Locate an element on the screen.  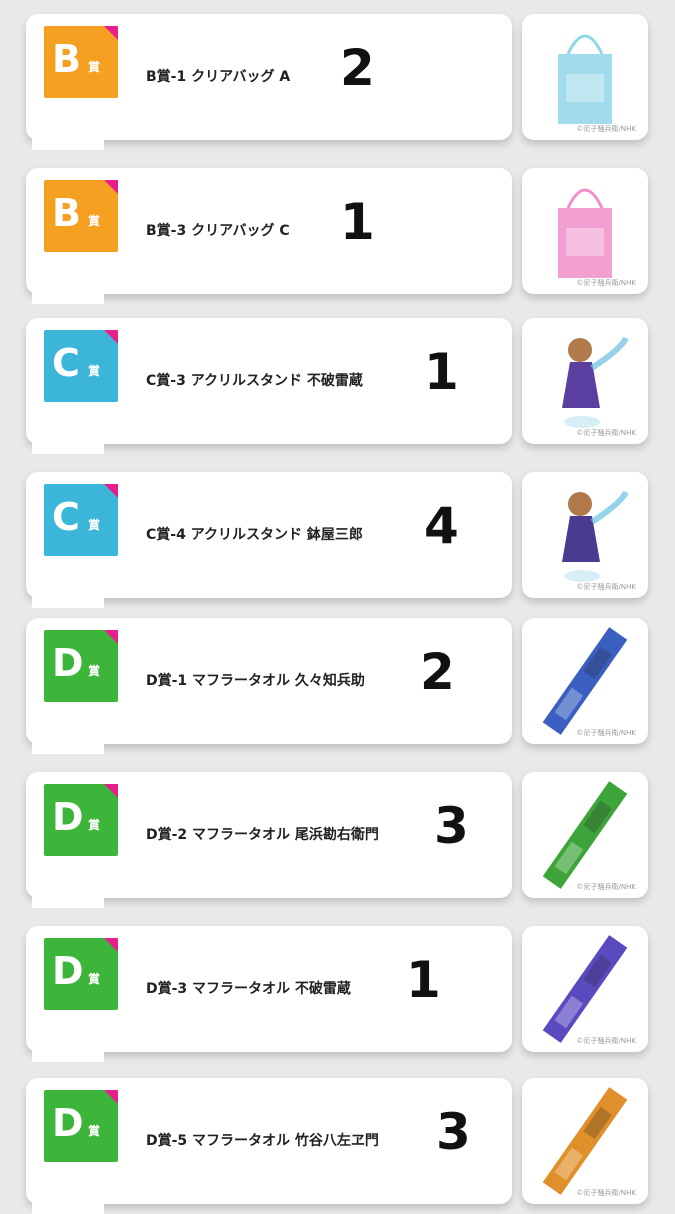
prize-row: B 賞 B賞-1 クリアバッグ A 2 ©尼子騒兵衛/NHK is located at coordinates (337, 75).